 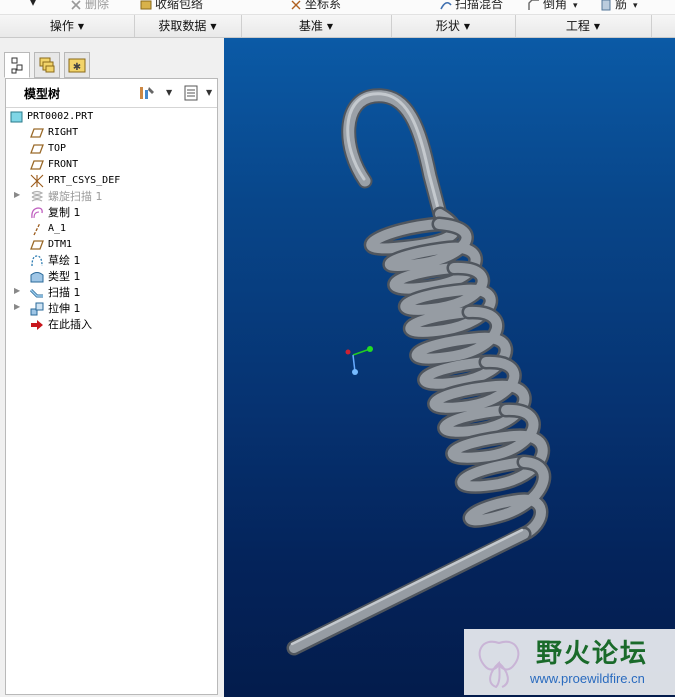 I want to click on chamfer-button: 倒角 ▾, so click(x=553, y=6).